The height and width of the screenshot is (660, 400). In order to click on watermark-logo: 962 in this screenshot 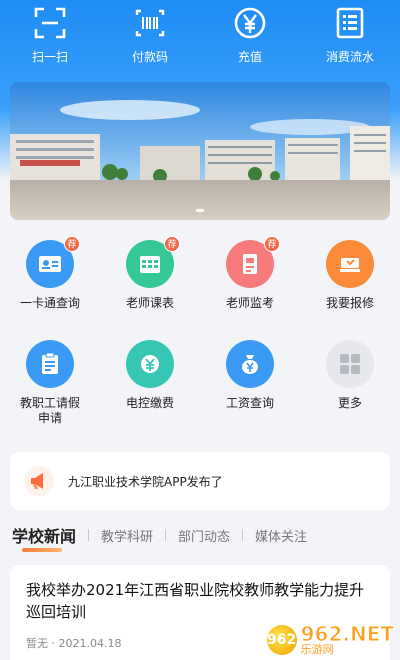, I will do `click(281, 640)`.